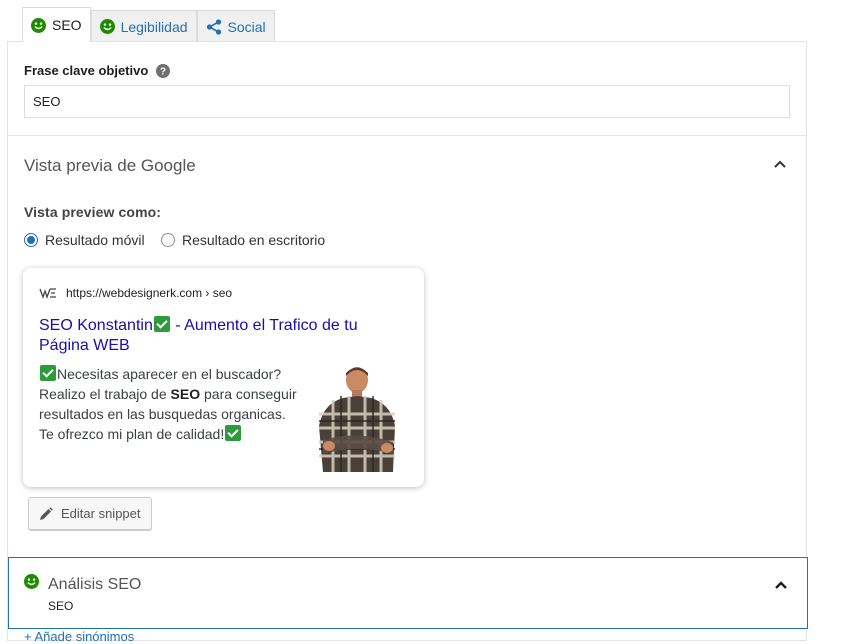 Image resolution: width=861 pixels, height=644 pixels. I want to click on edit-snippet-label: Editar snippet, so click(101, 513).